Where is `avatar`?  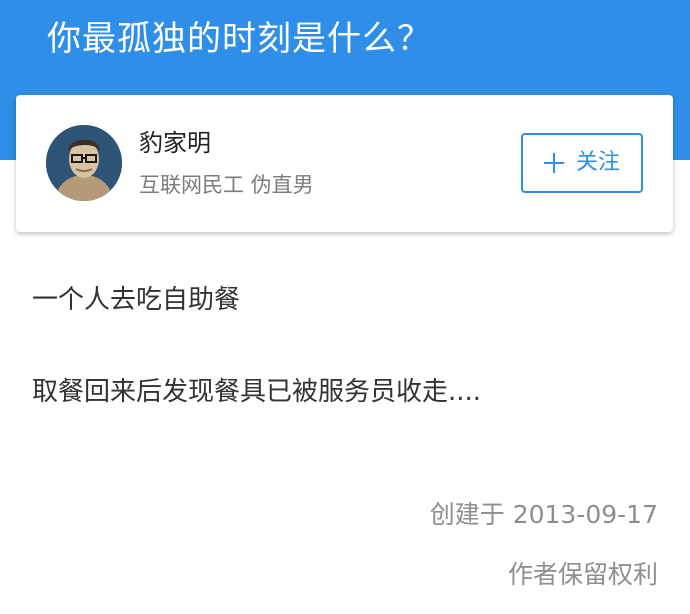 avatar is located at coordinates (84, 163).